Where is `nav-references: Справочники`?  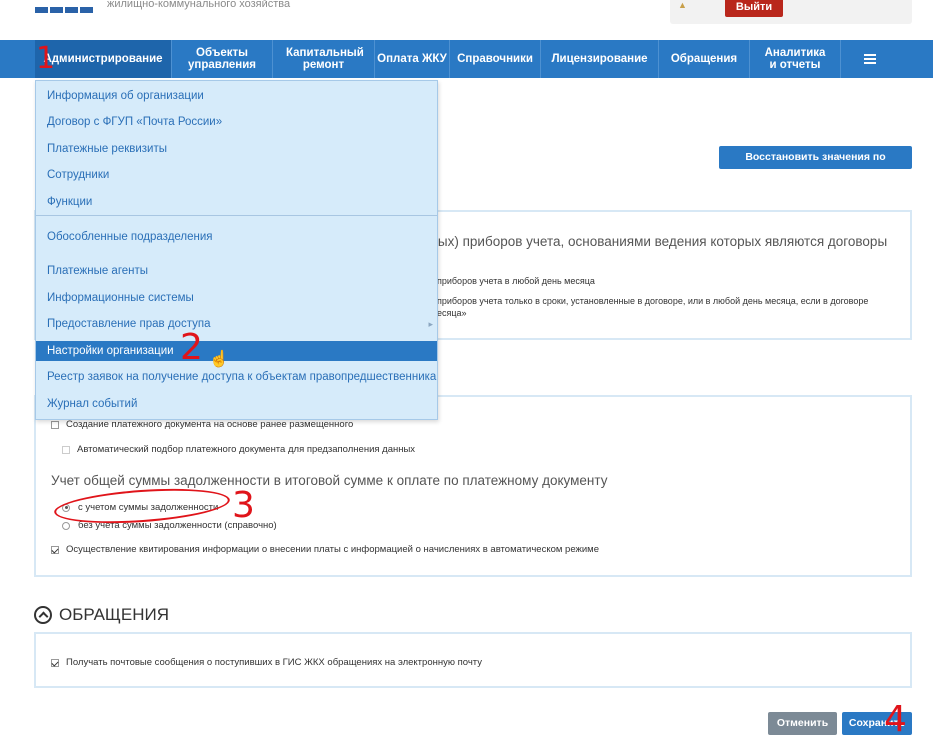
nav-references: Справочники is located at coordinates (495, 59).